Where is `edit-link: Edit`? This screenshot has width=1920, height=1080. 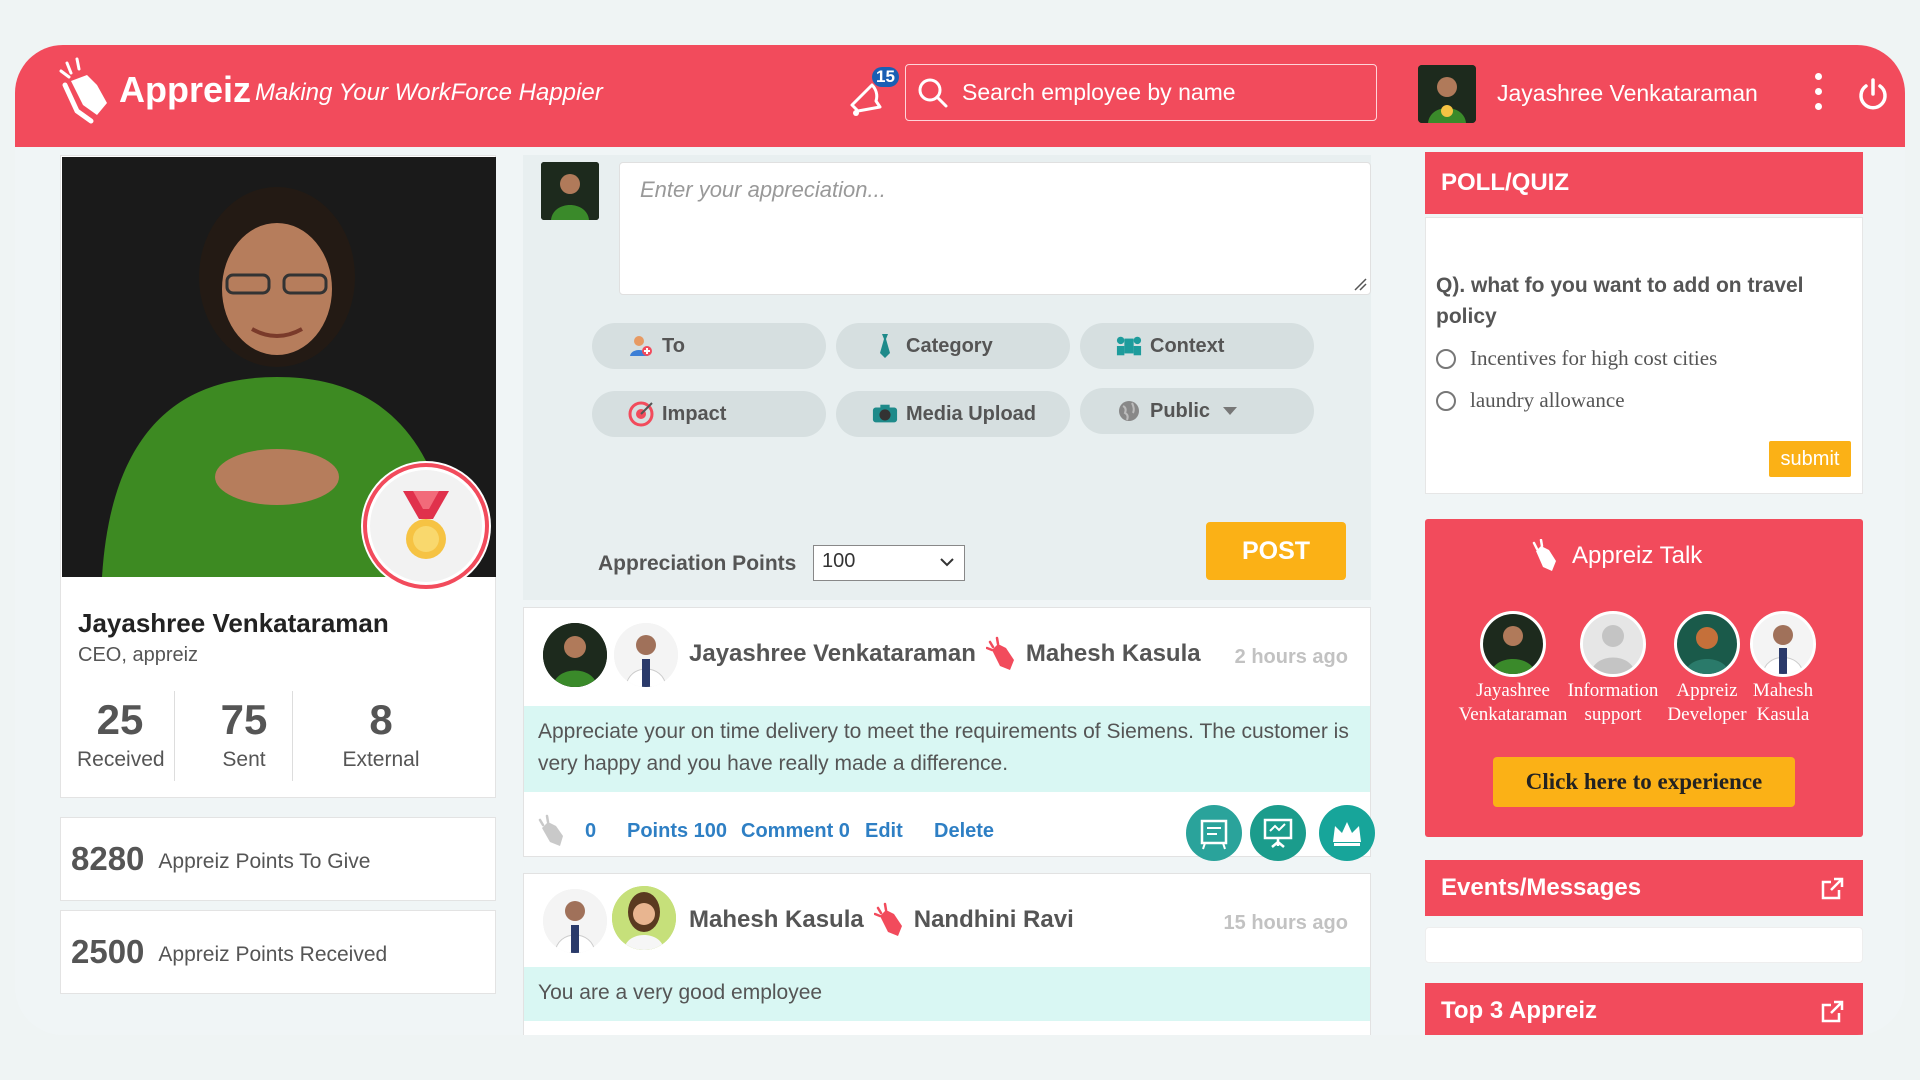
edit-link: Edit is located at coordinates (884, 831).